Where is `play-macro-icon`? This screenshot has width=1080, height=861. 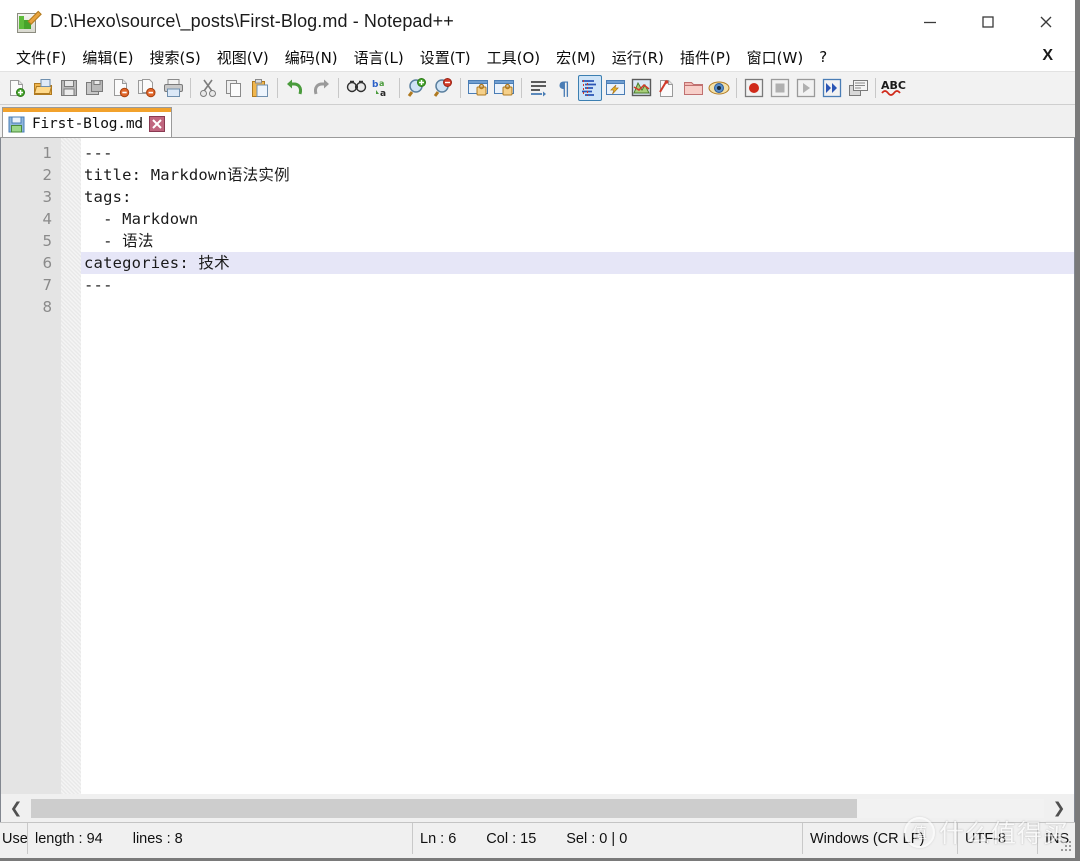 play-macro-icon is located at coordinates (806, 88).